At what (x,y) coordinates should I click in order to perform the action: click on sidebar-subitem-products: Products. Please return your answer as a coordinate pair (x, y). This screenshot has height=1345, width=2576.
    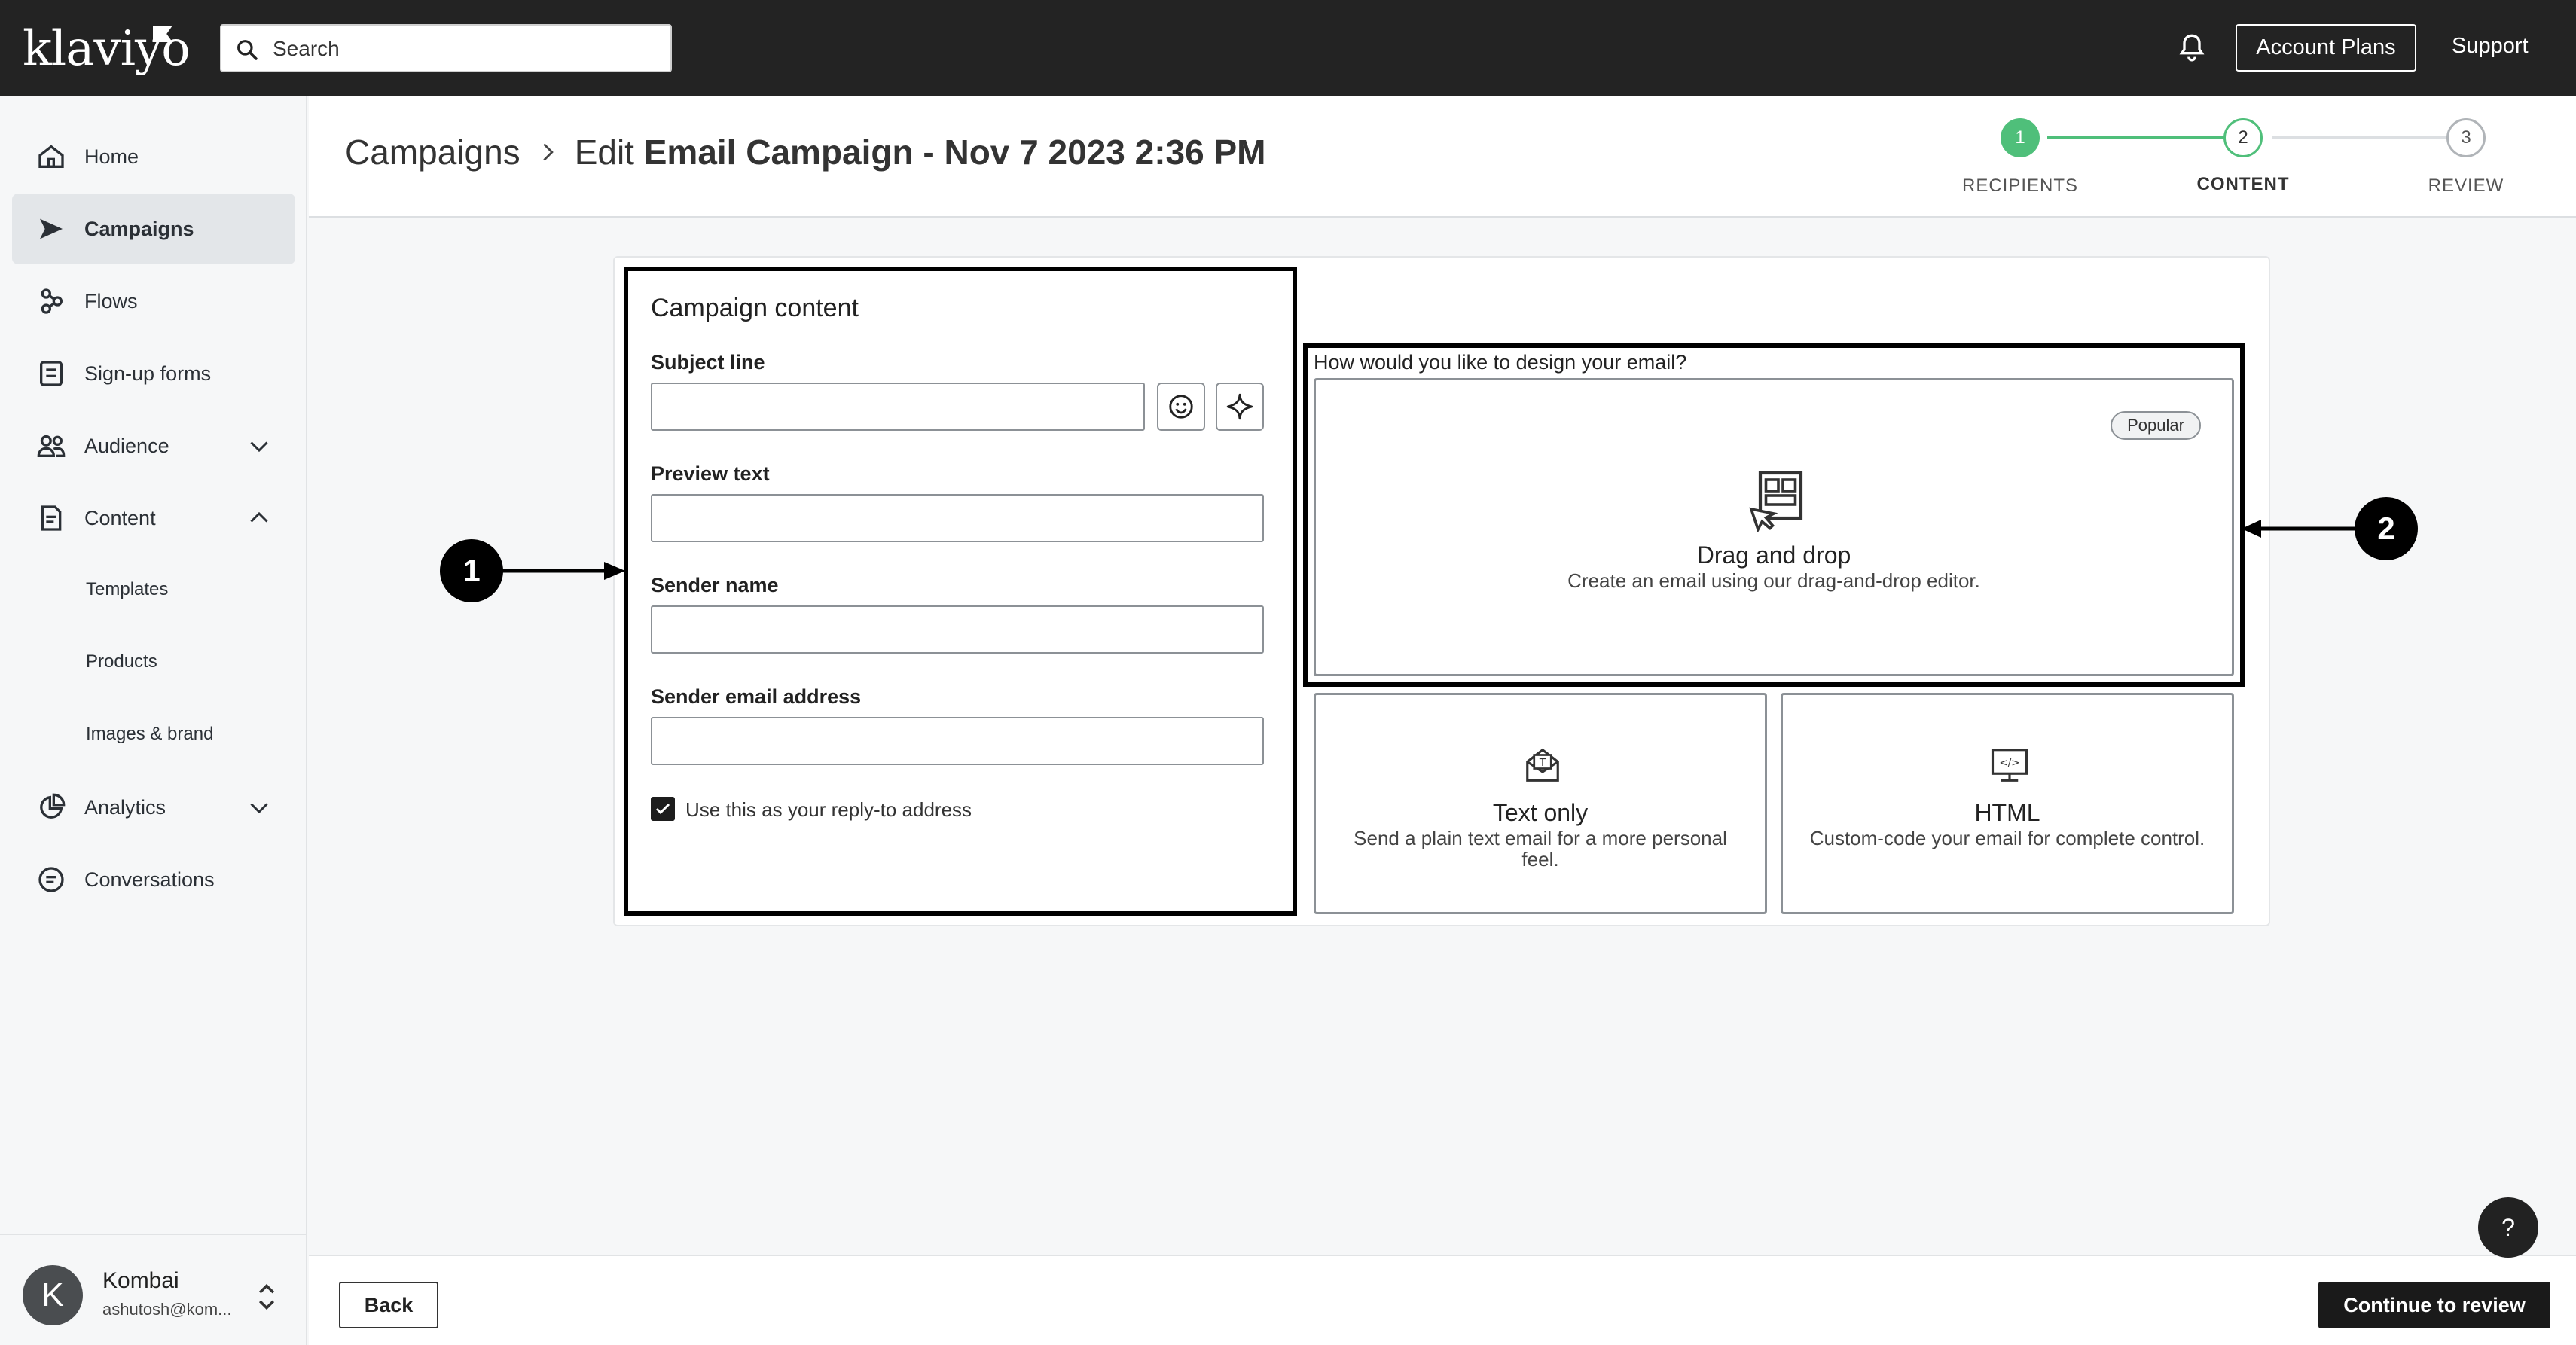
    Looking at the image, I should click on (122, 662).